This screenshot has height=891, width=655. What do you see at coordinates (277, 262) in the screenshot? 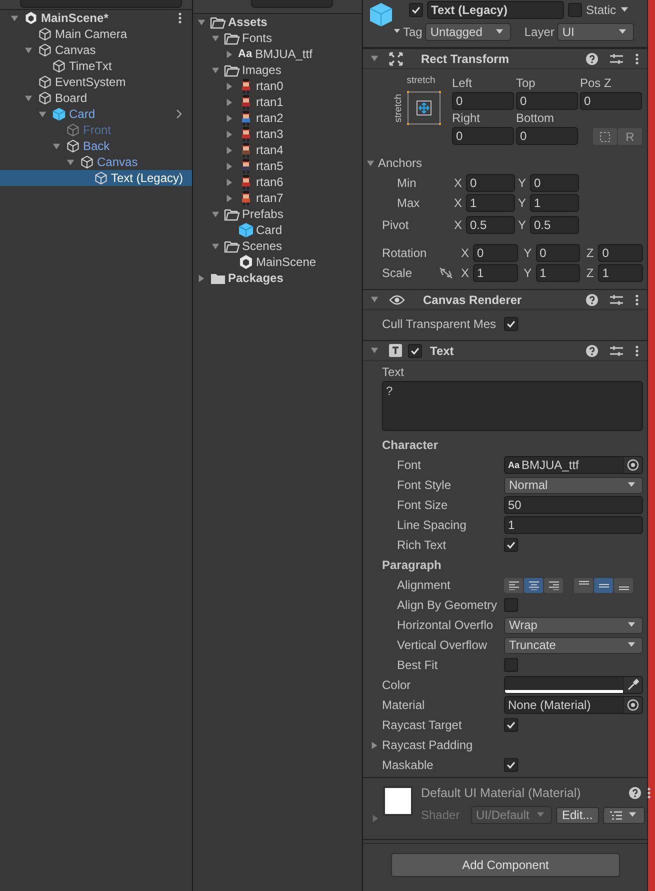
I see `project-item: MainScene` at bounding box center [277, 262].